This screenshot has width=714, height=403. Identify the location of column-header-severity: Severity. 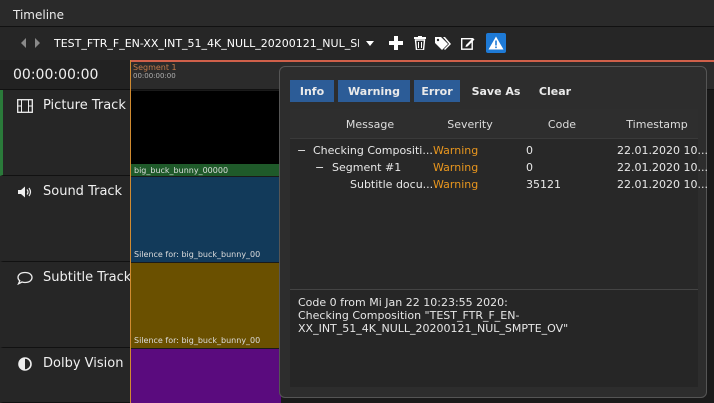
(470, 124).